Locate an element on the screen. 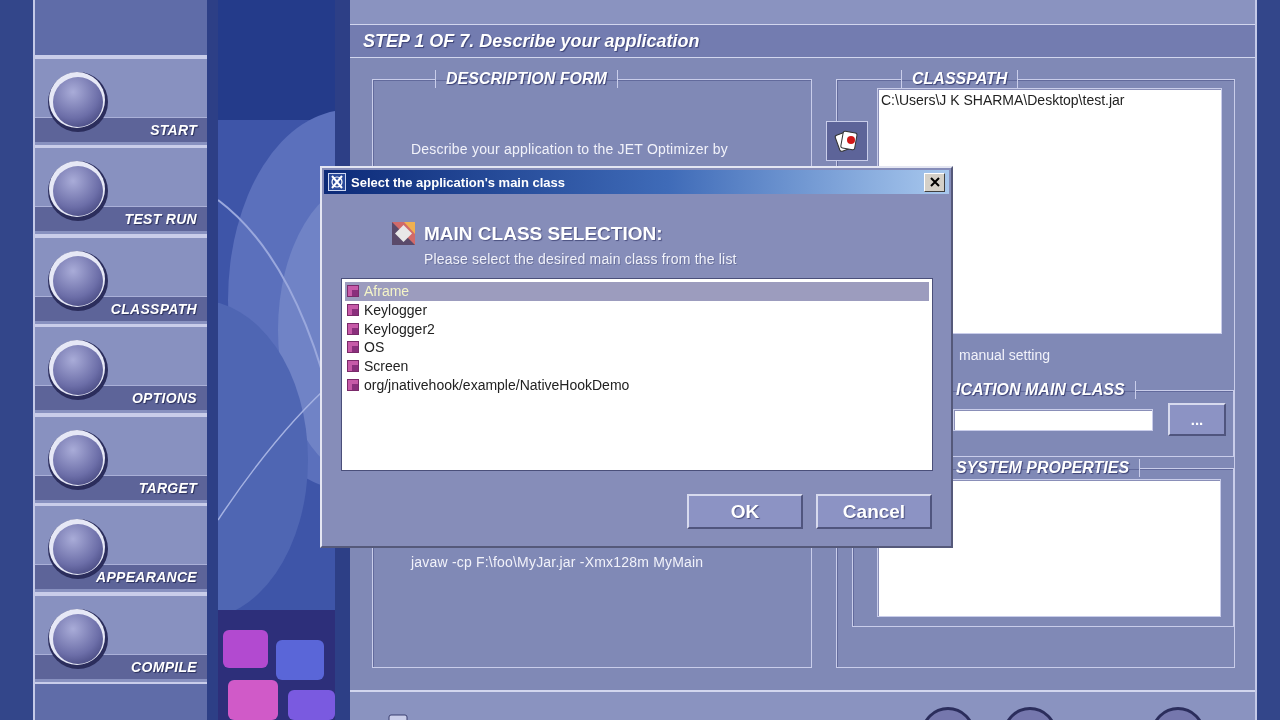 This screenshot has width=1280, height=720. close-button is located at coordinates (934, 182).